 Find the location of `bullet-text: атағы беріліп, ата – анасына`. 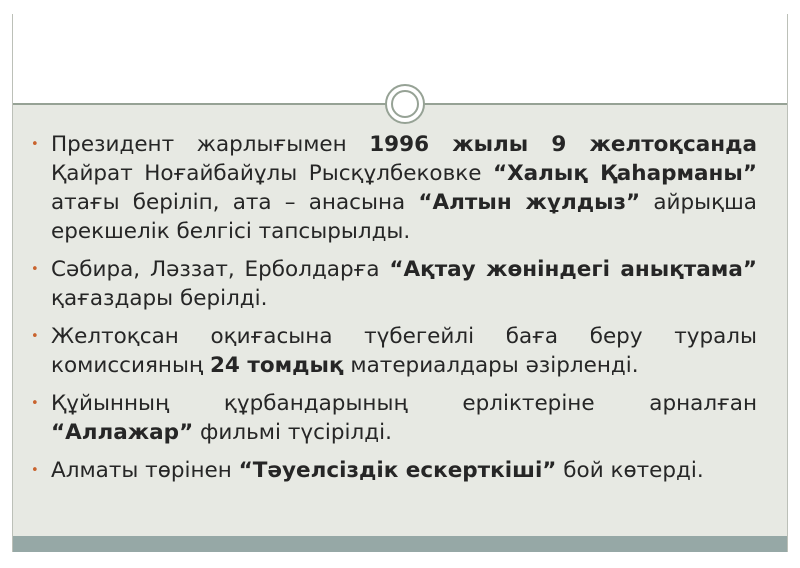

bullet-text: атағы беріліп, ата – анасына is located at coordinates (235, 202).